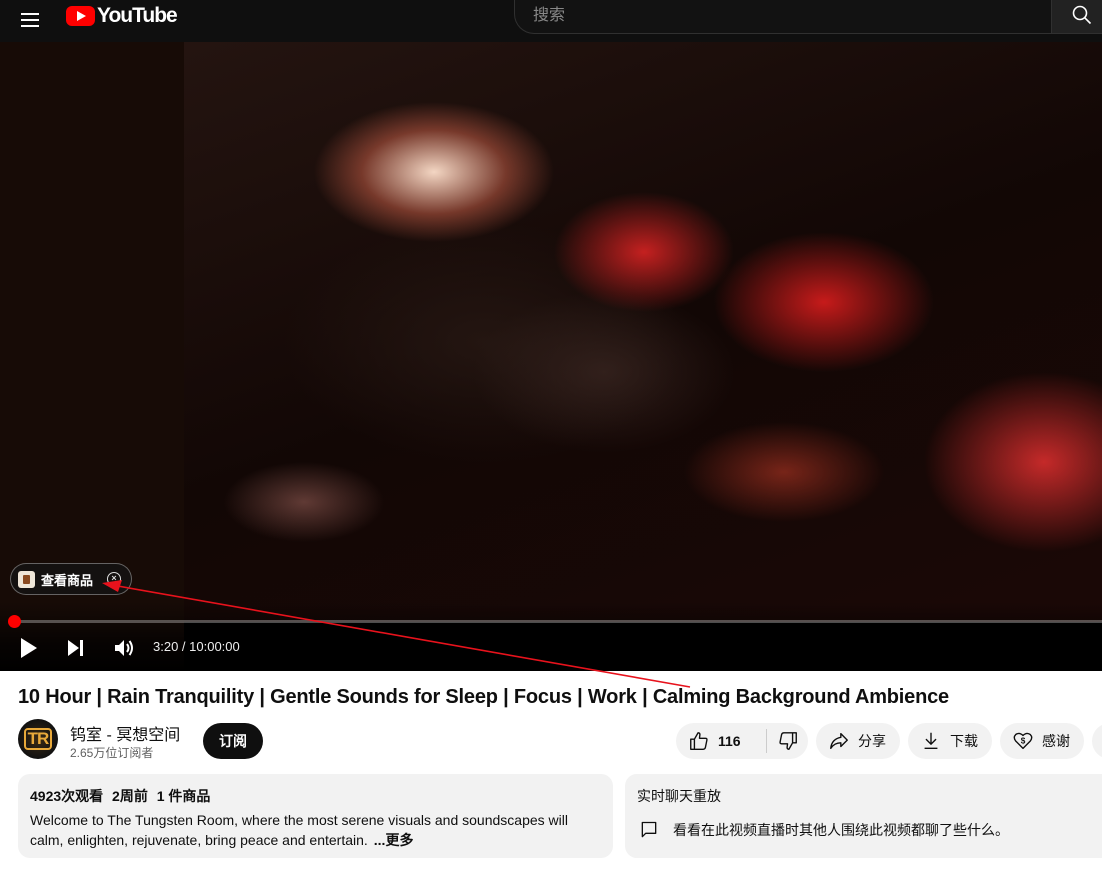 Image resolution: width=1102 pixels, height=872 pixels. I want to click on controls-gradient, so click(551, 636).